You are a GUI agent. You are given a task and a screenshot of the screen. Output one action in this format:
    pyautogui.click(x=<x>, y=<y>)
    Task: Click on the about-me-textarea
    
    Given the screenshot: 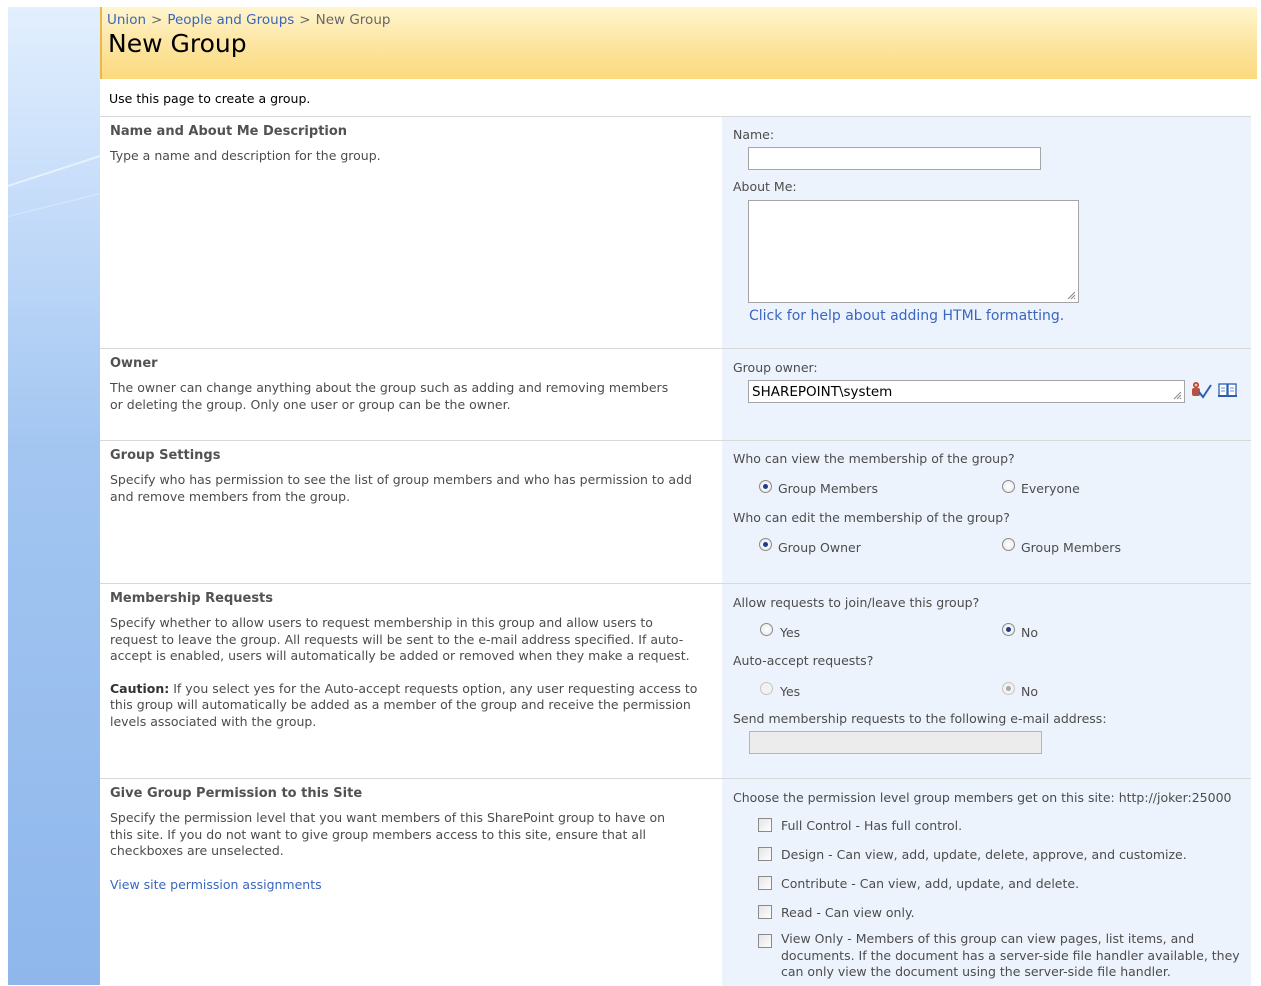 What is the action you would take?
    pyautogui.click(x=913, y=251)
    